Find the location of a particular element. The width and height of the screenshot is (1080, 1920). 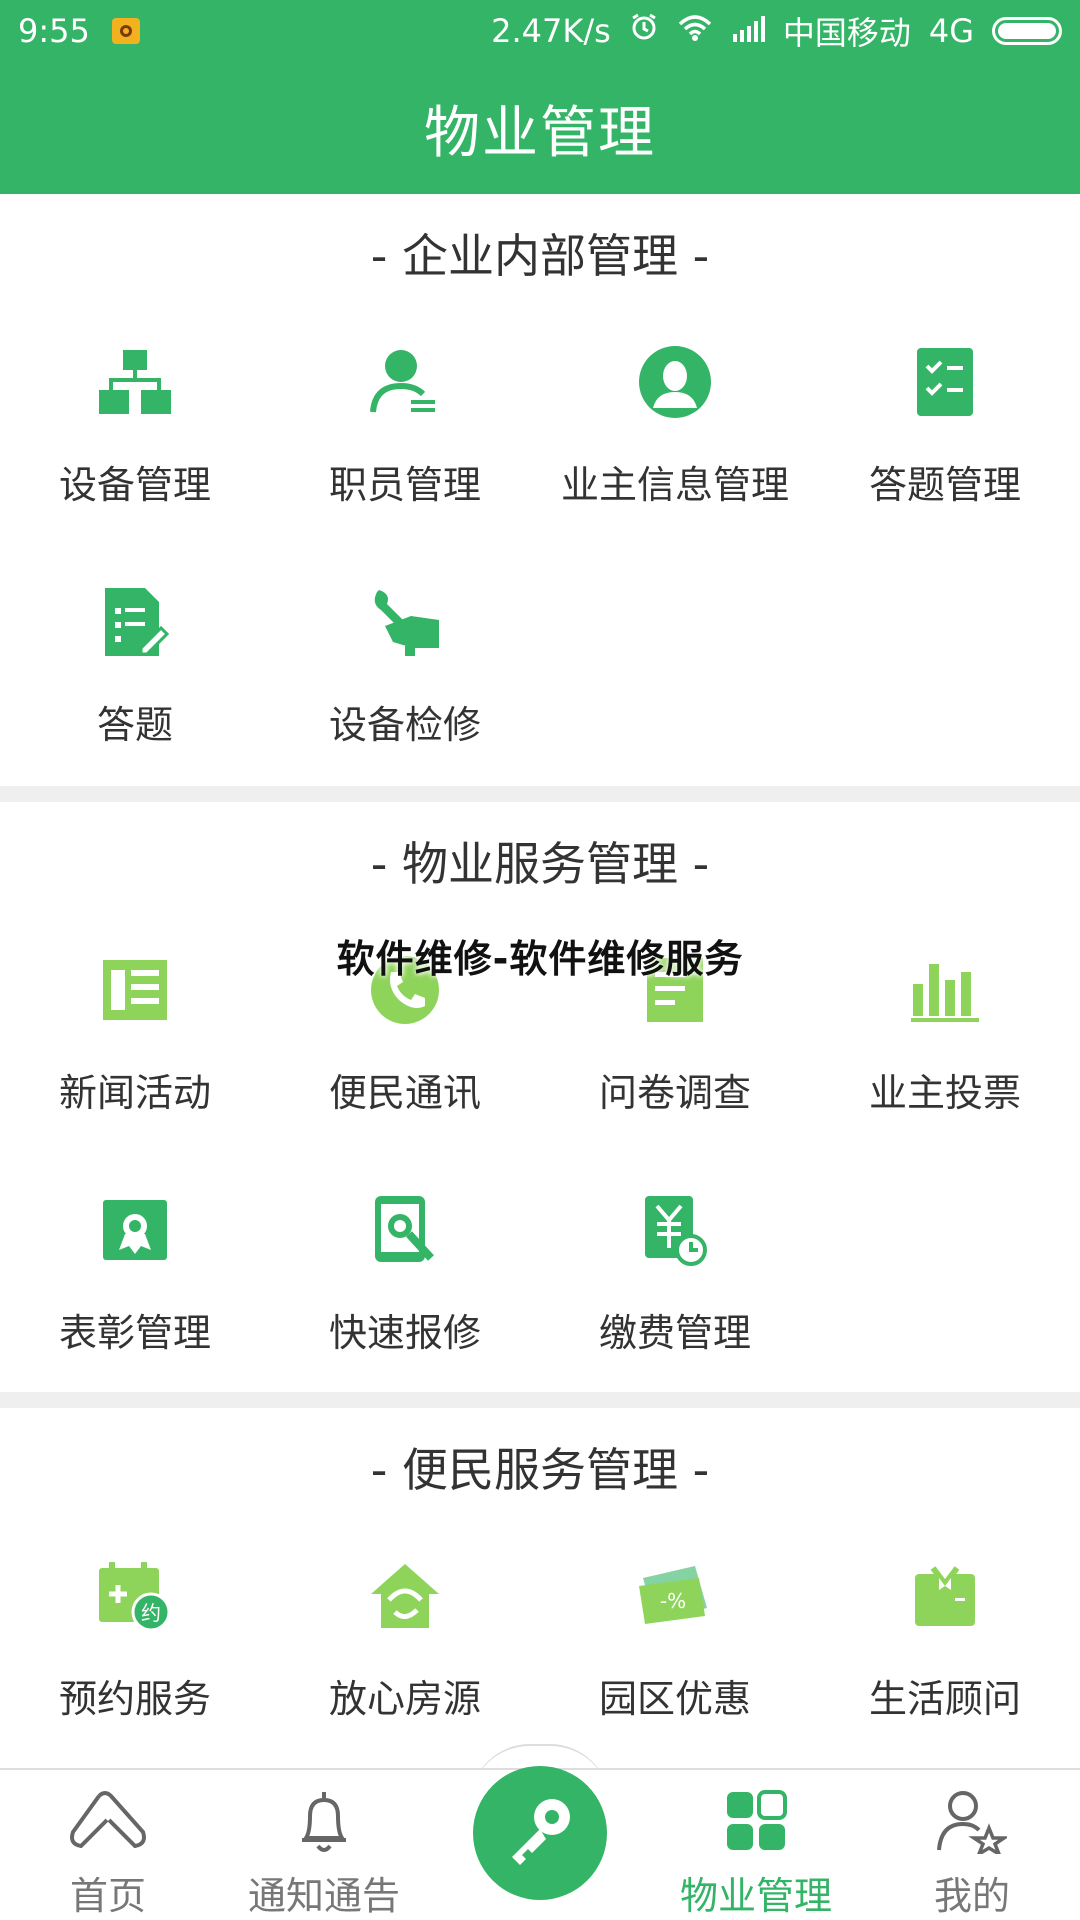

section-title: - 企业内部管理 - is located at coordinates (540, 256).